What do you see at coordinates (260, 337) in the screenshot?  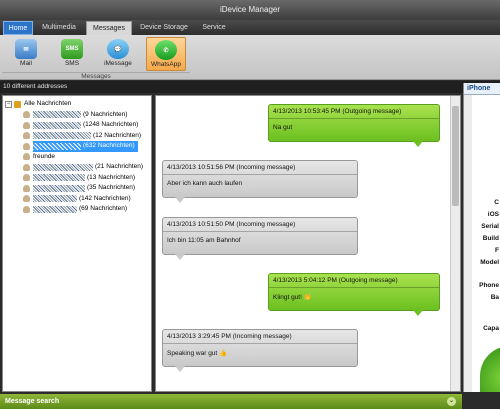 I see `message-header: 4/13/2013 3:29:45 PM (Incoming message)` at bounding box center [260, 337].